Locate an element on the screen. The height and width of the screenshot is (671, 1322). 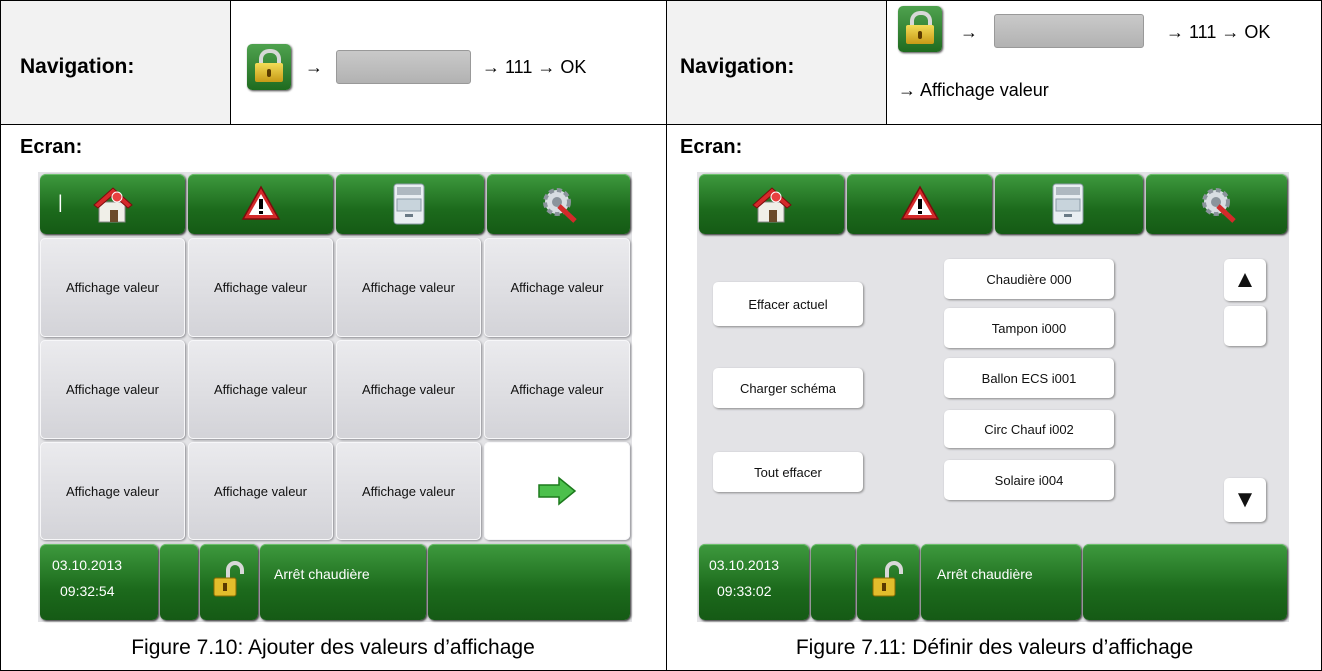
datetime-display: 03.10.2013 09:33:02 is located at coordinates (754, 582).